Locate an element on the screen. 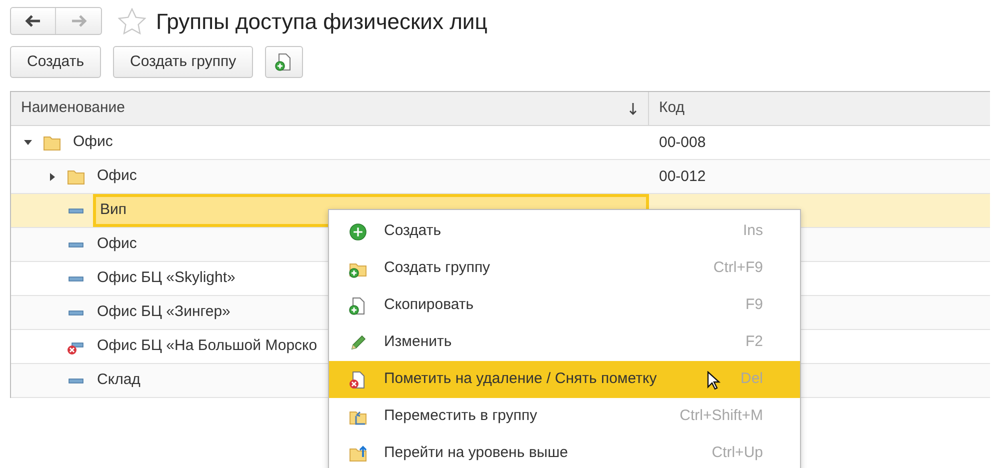  shortcut-label: F2 is located at coordinates (754, 342).